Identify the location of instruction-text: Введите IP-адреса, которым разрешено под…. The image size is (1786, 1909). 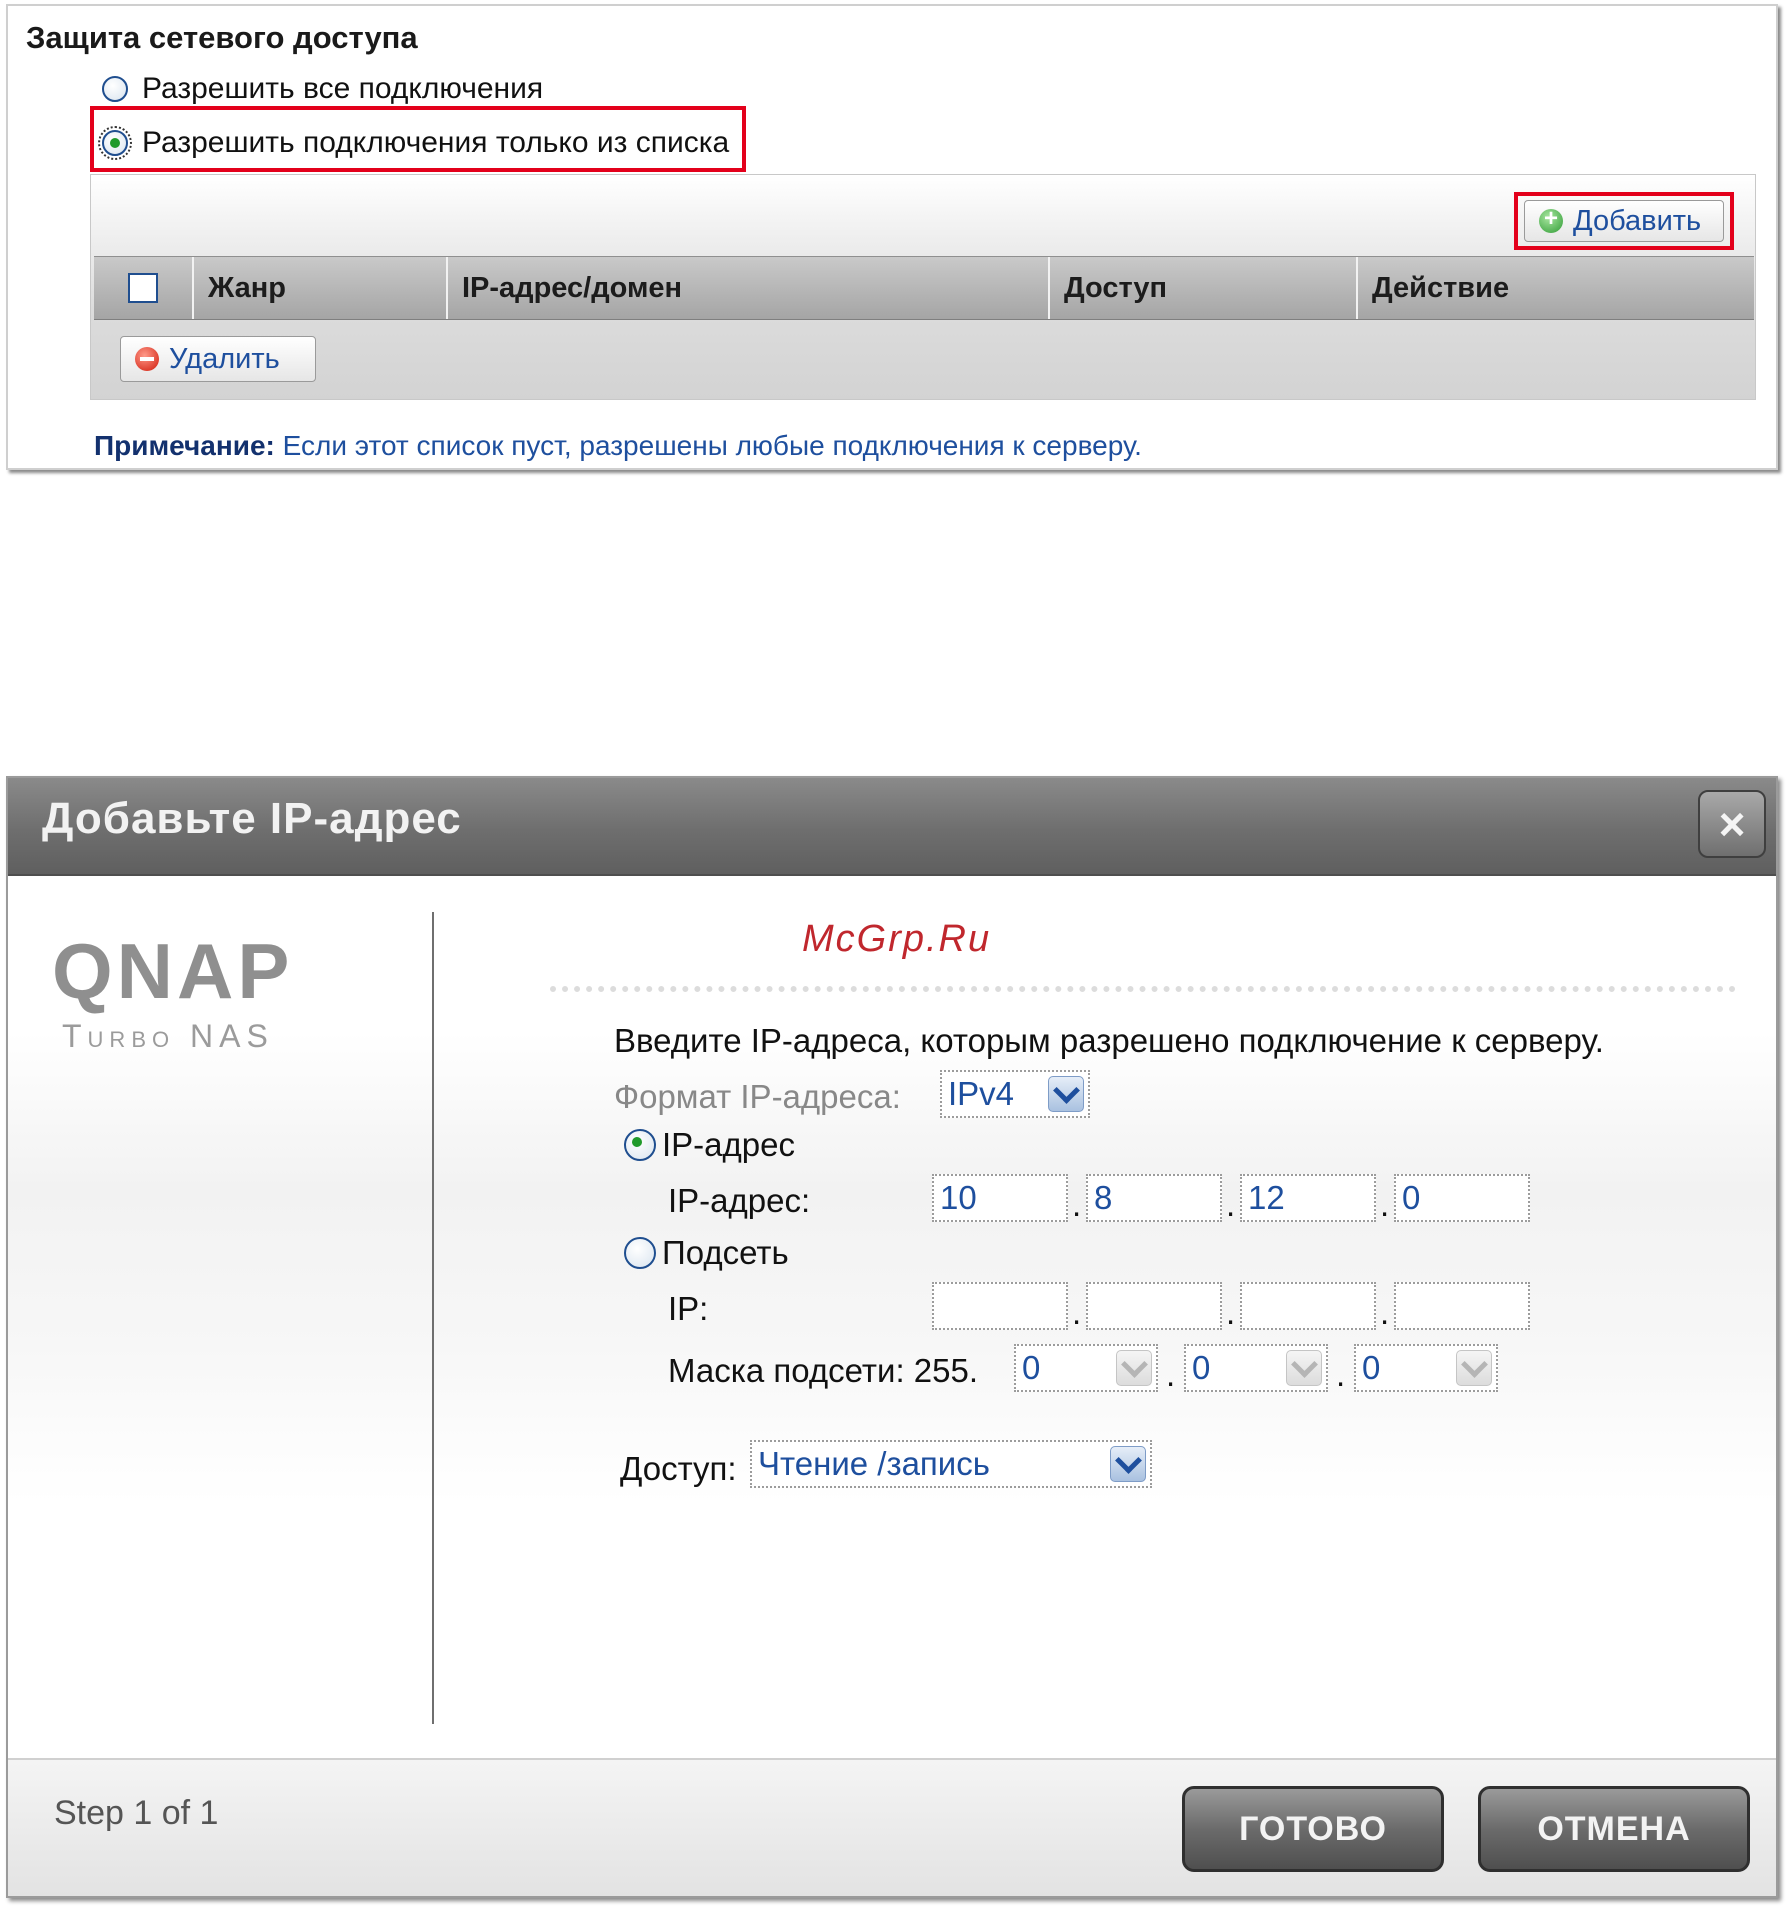
(1109, 1040).